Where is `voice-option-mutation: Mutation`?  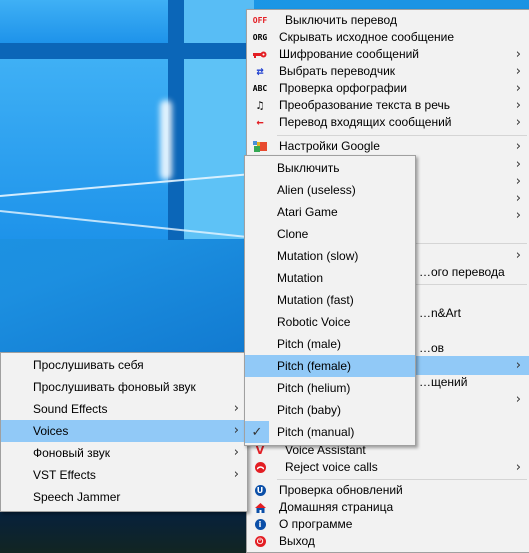
voice-option-mutation: Mutation is located at coordinates (330, 278).